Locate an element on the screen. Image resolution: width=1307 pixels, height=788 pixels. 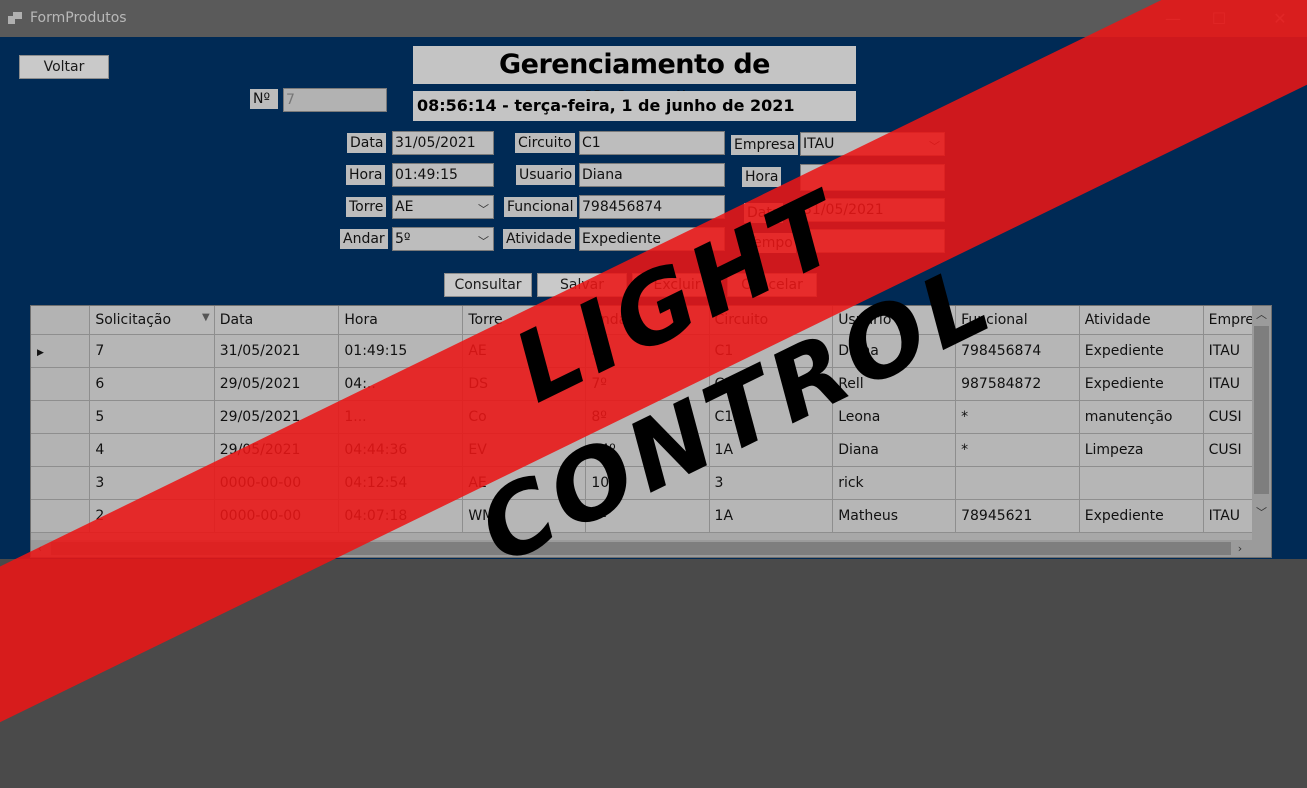
torre-select: AE ﹀ is located at coordinates (443, 207).